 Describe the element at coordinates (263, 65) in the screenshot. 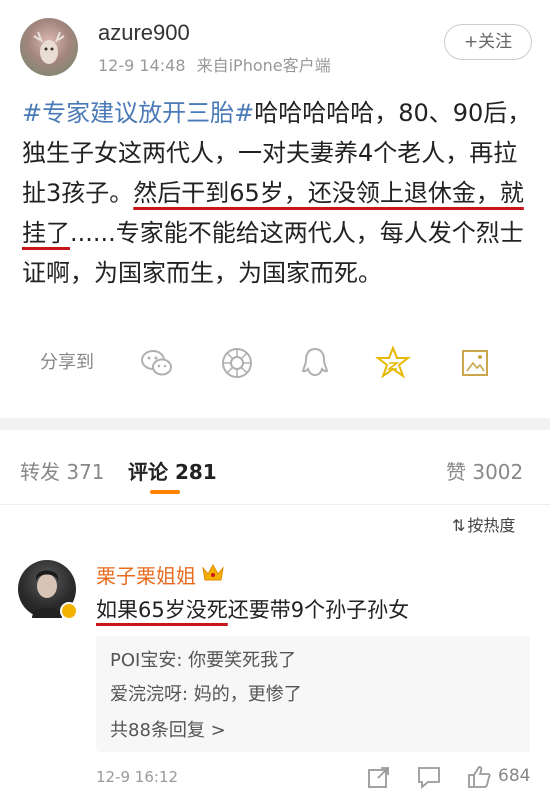

I see `post-source: 来自iPhone客户端` at that location.